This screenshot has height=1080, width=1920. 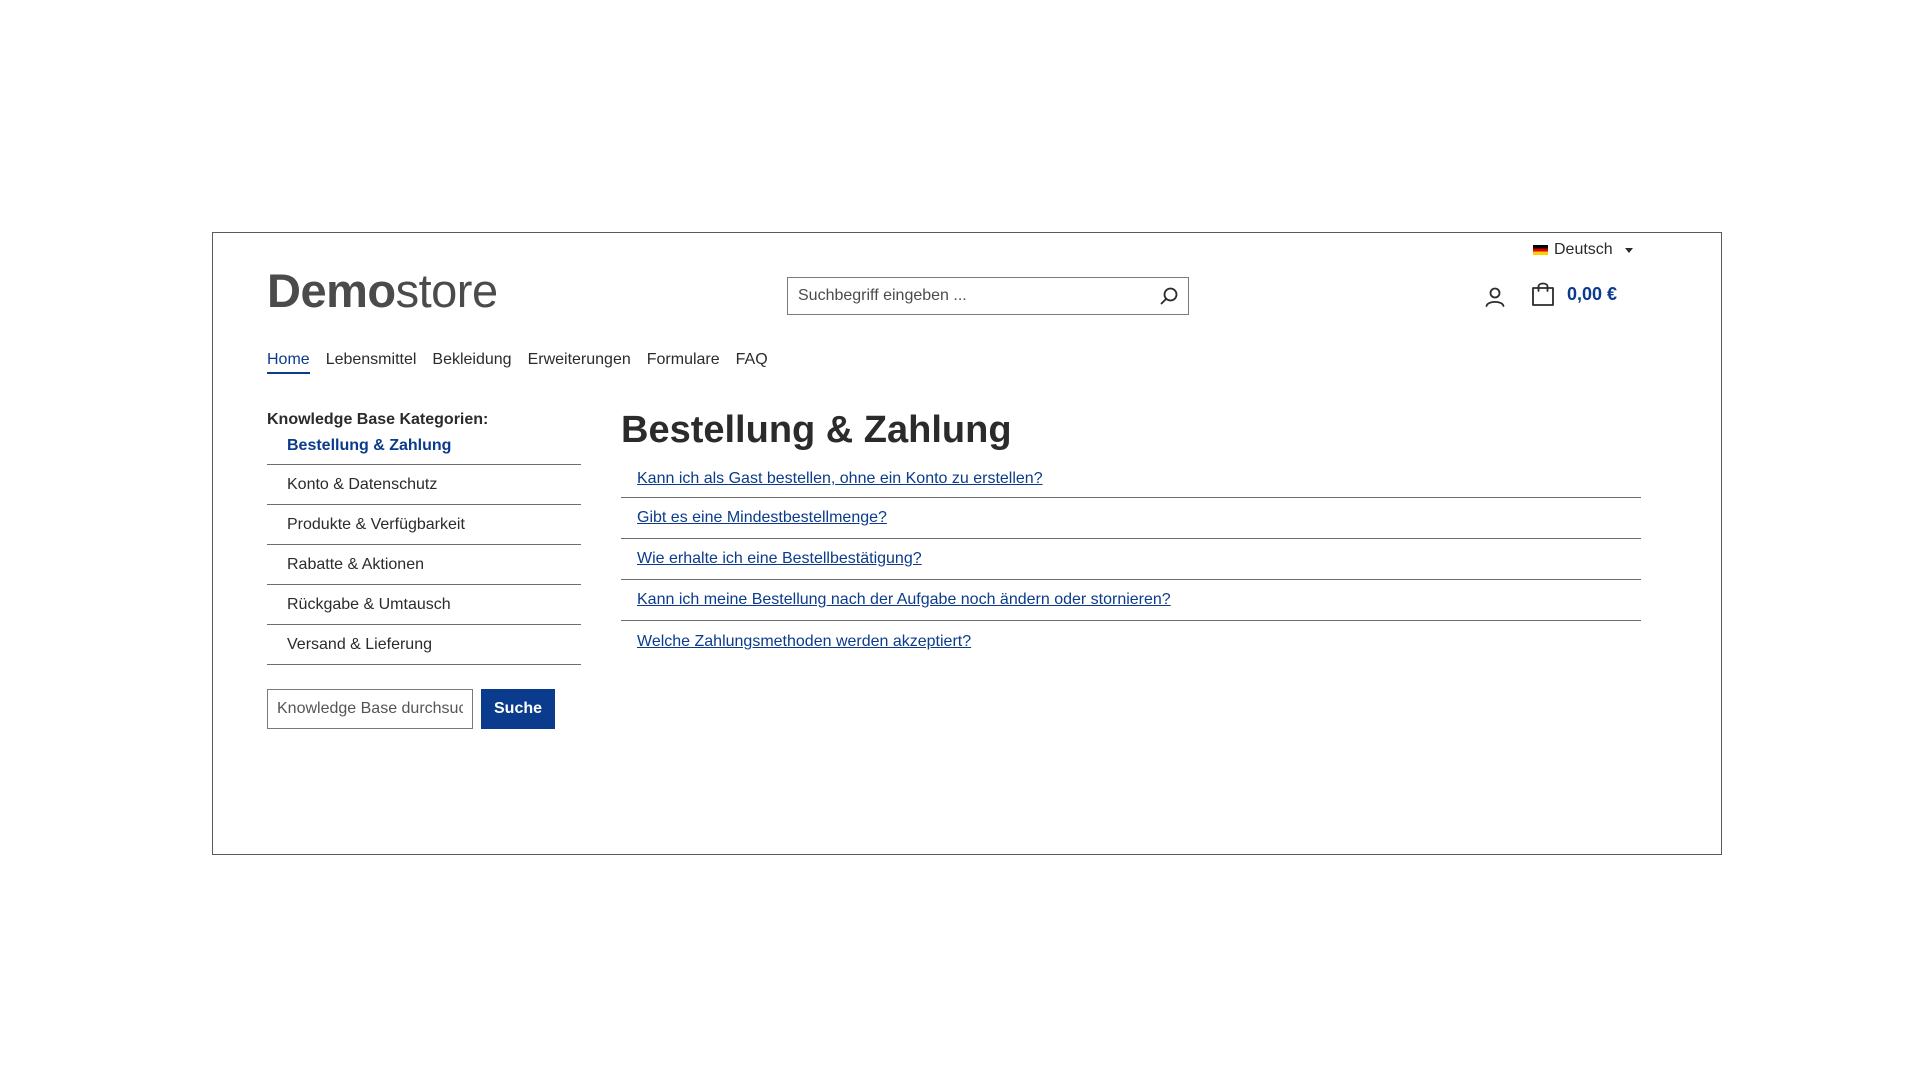 I want to click on logo-light: store, so click(x=447, y=290).